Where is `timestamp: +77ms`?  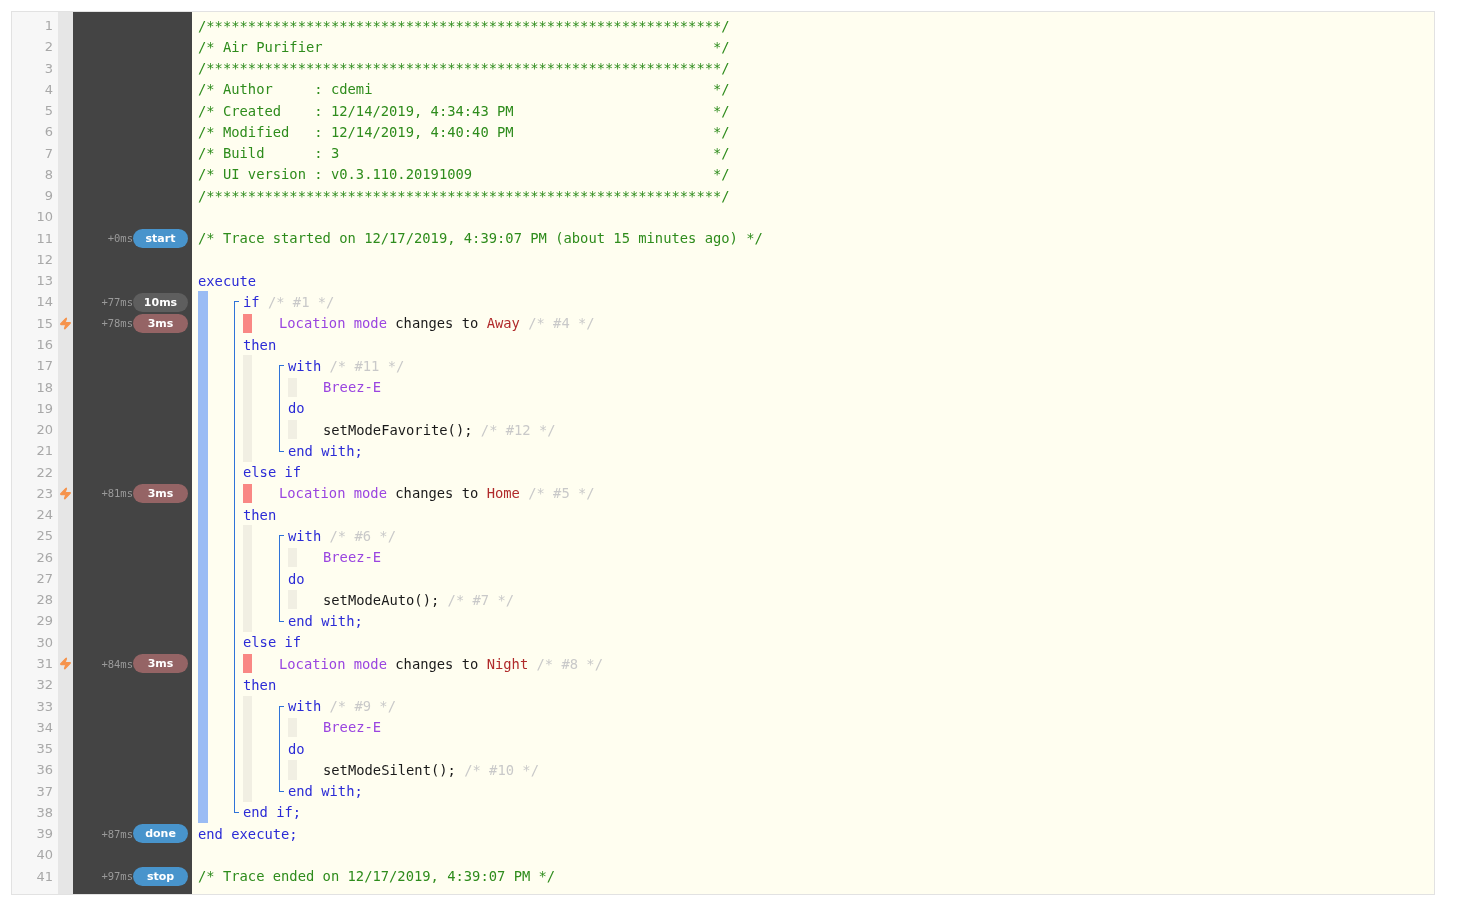
timestamp: +77ms is located at coordinates (117, 302).